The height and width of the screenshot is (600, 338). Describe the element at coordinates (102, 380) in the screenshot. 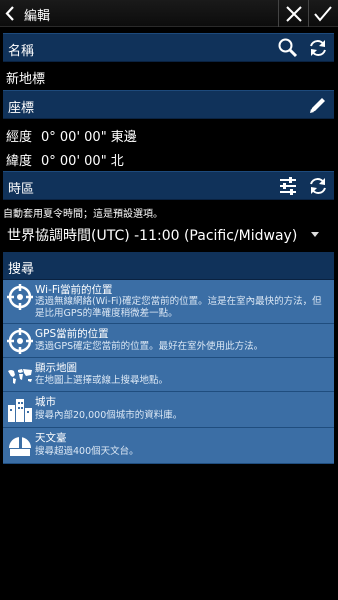

I see `search-item-description: 在地圖上選擇或線上搜尋地點。` at that location.